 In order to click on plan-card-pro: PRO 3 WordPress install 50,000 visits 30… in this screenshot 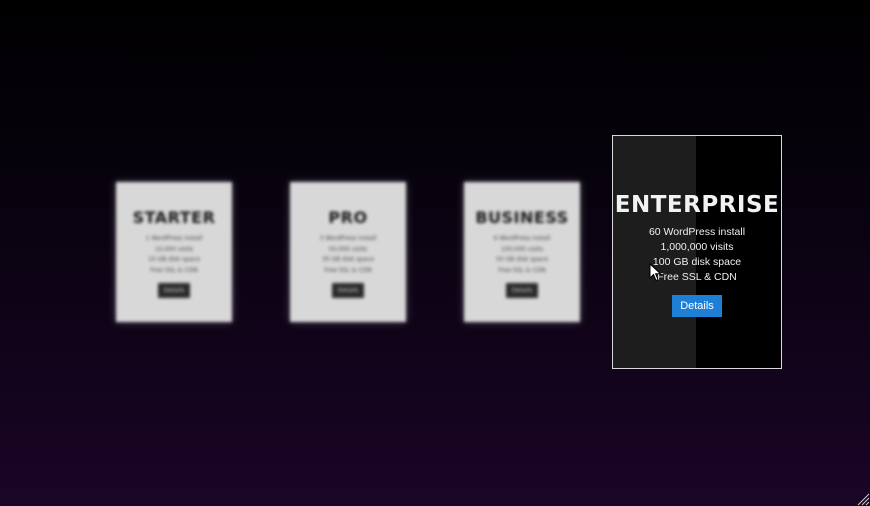, I will do `click(348, 252)`.